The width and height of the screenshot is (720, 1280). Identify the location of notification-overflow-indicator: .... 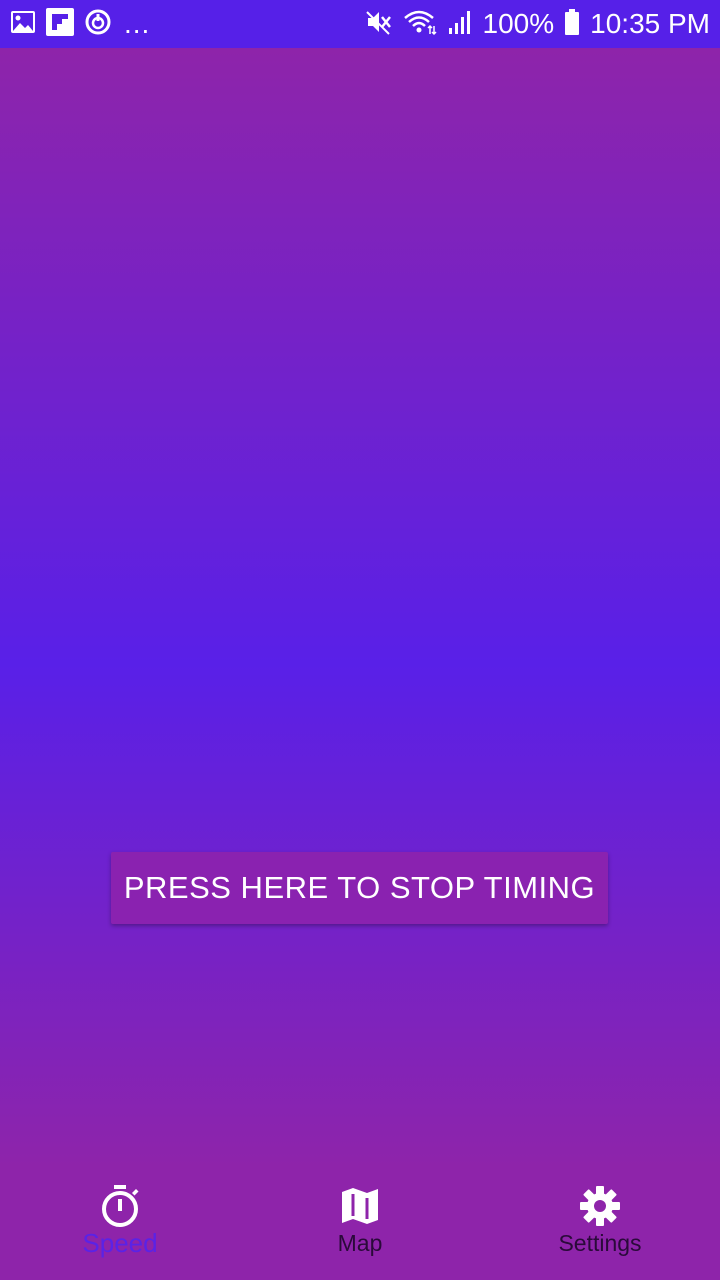
(137, 23).